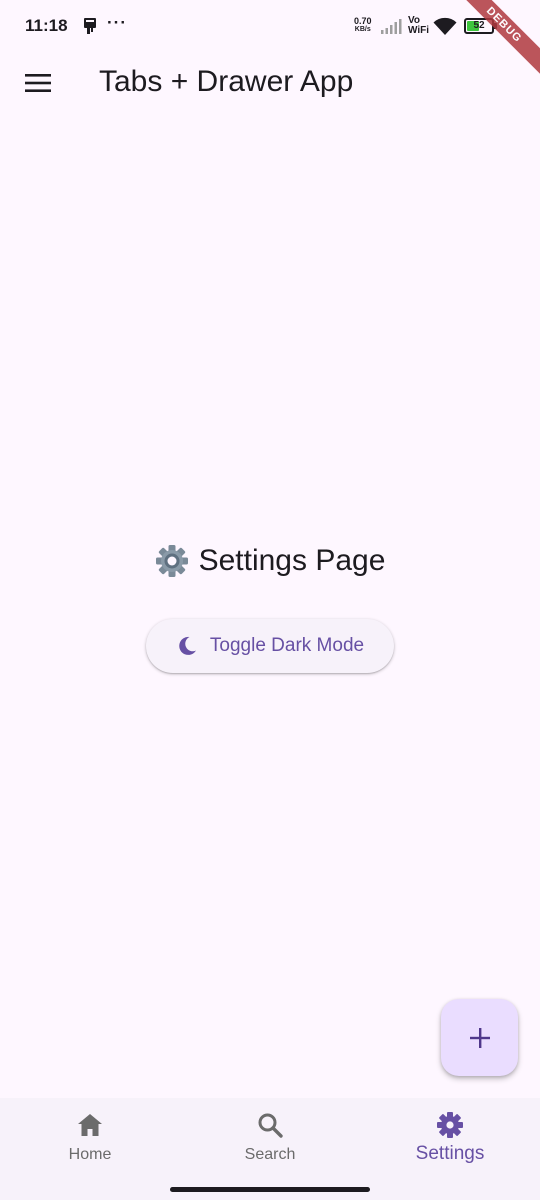  What do you see at coordinates (270, 1154) in the screenshot?
I see `nav-label-search: Search` at bounding box center [270, 1154].